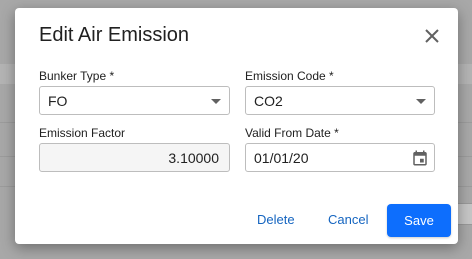  What do you see at coordinates (419, 220) in the screenshot?
I see `save-button: Save` at bounding box center [419, 220].